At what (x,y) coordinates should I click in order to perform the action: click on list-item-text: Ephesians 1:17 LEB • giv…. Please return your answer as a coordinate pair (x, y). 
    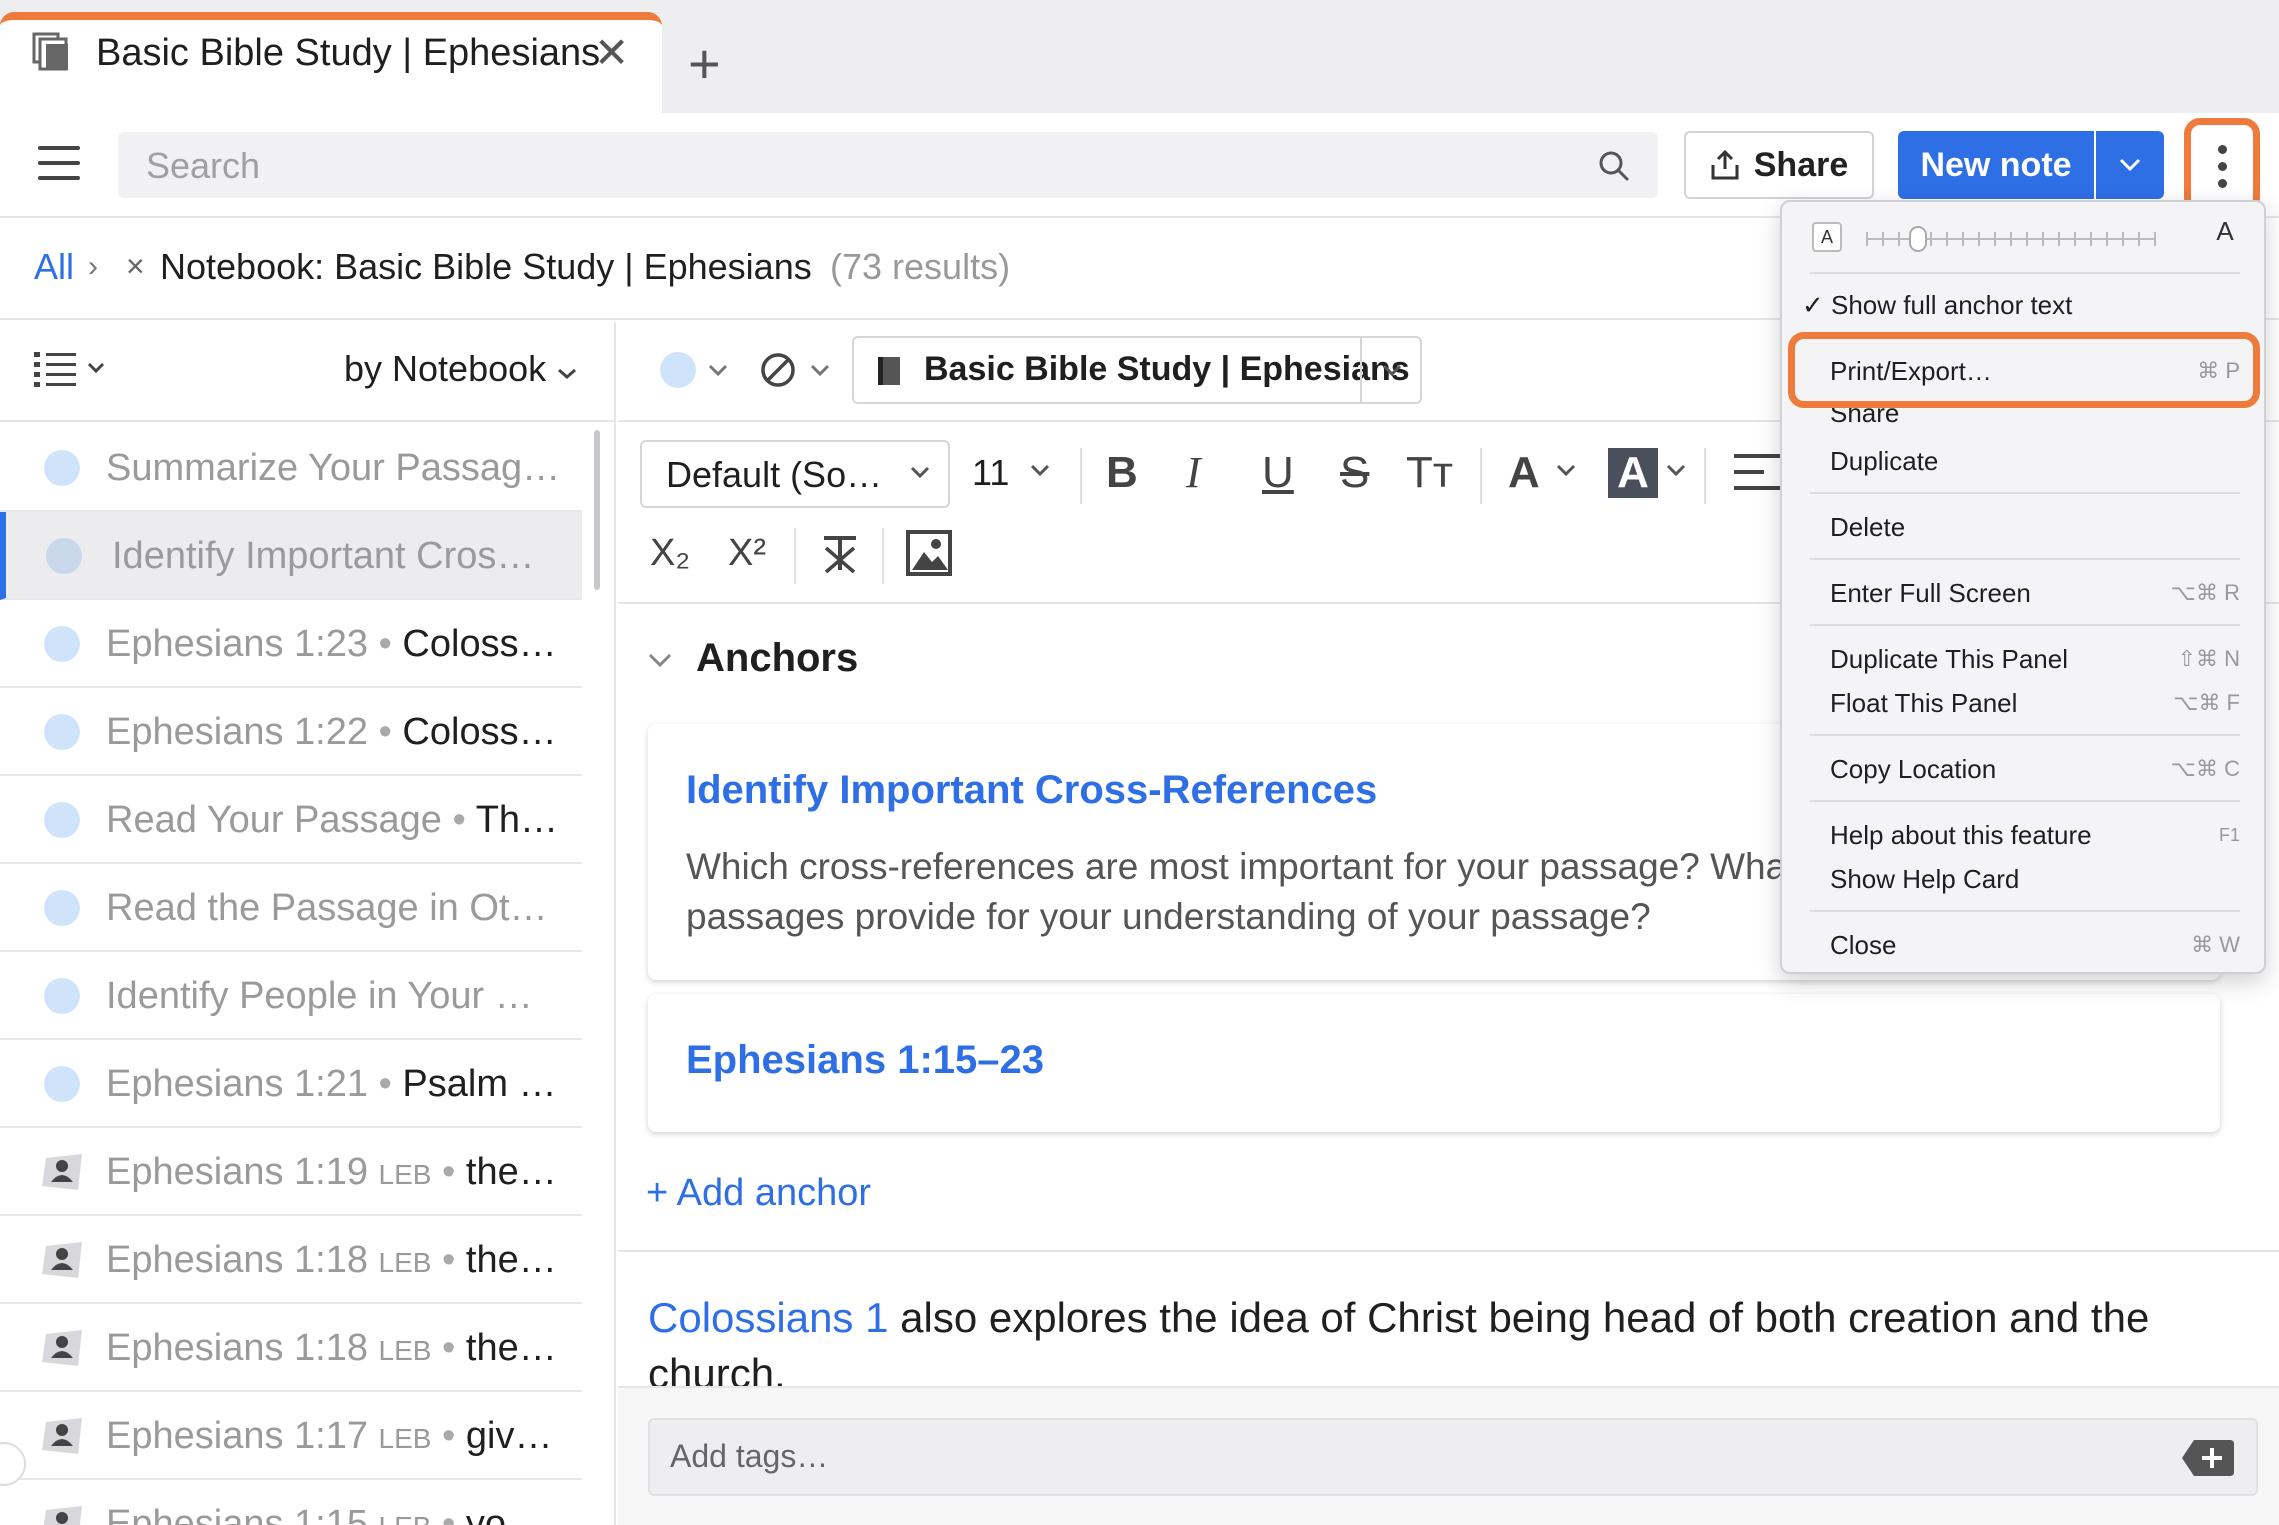
    Looking at the image, I should click on (329, 1436).